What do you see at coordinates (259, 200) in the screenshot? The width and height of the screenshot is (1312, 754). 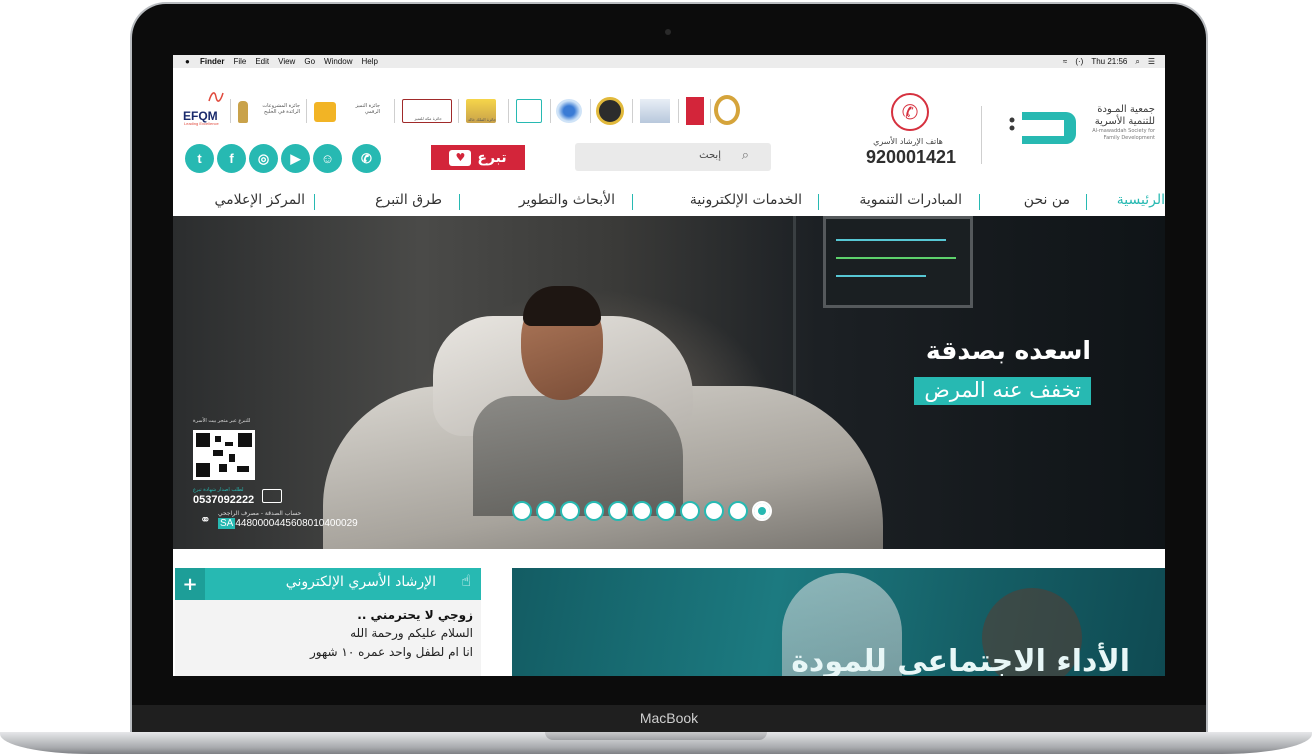 I see `nav-media-center: المركز الإعلامي` at bounding box center [259, 200].